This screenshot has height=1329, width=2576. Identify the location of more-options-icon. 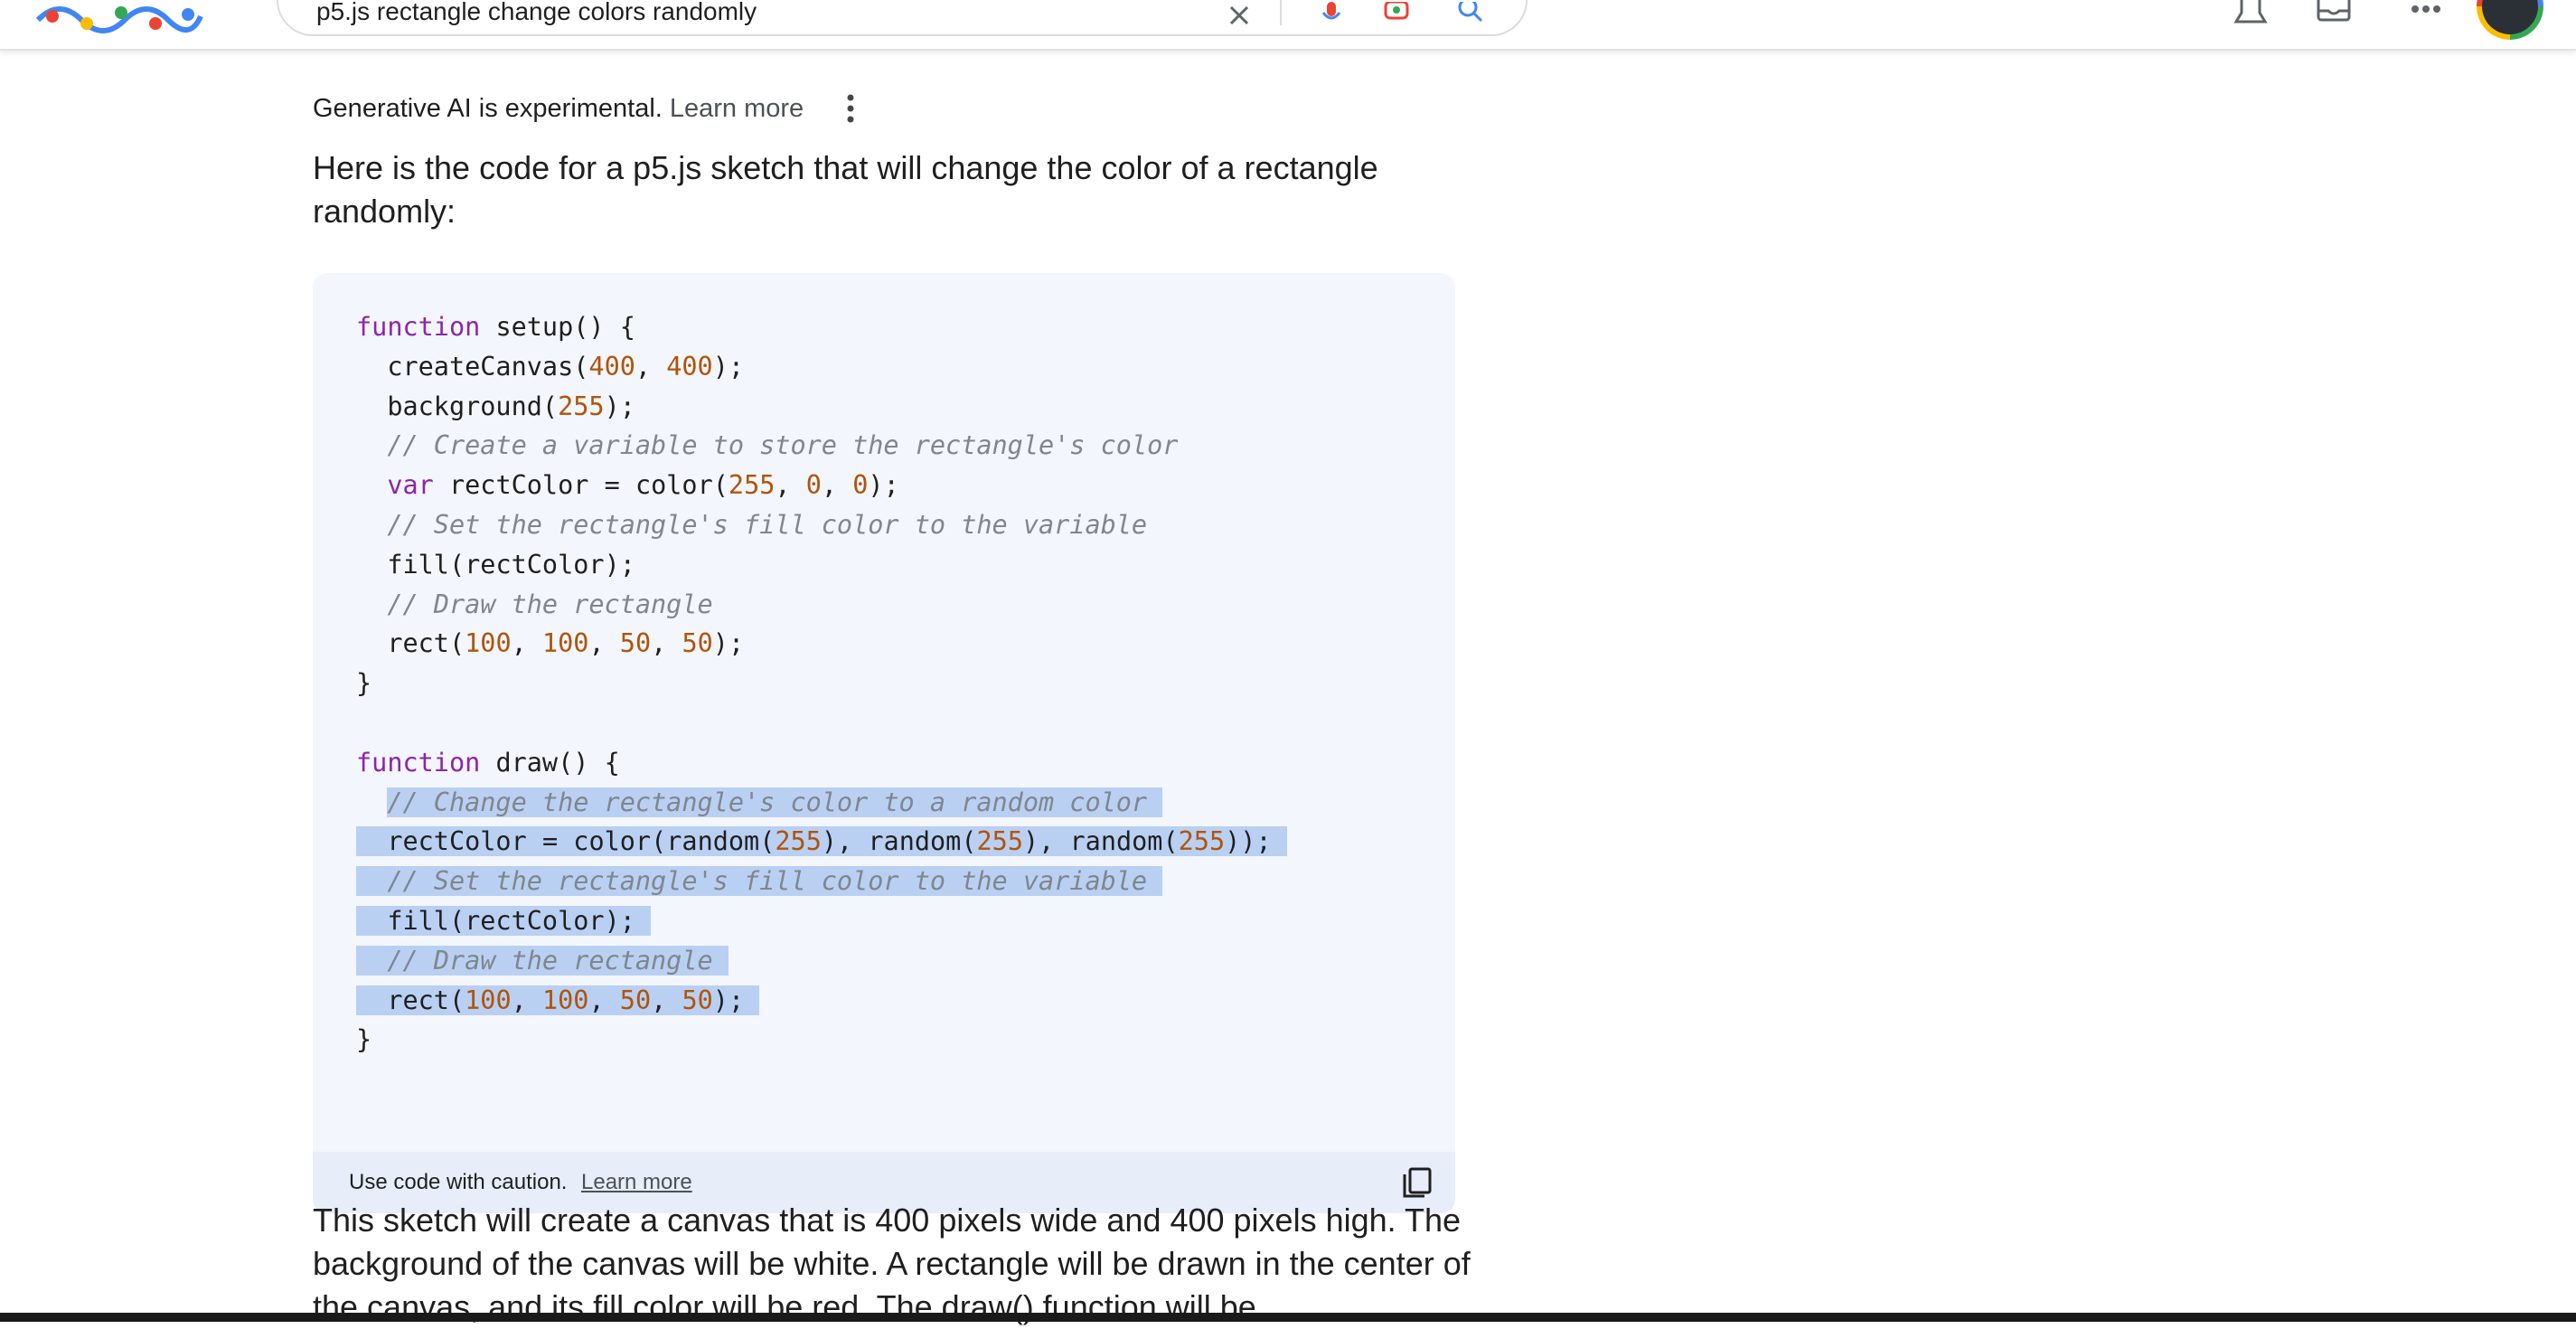
(850, 108).